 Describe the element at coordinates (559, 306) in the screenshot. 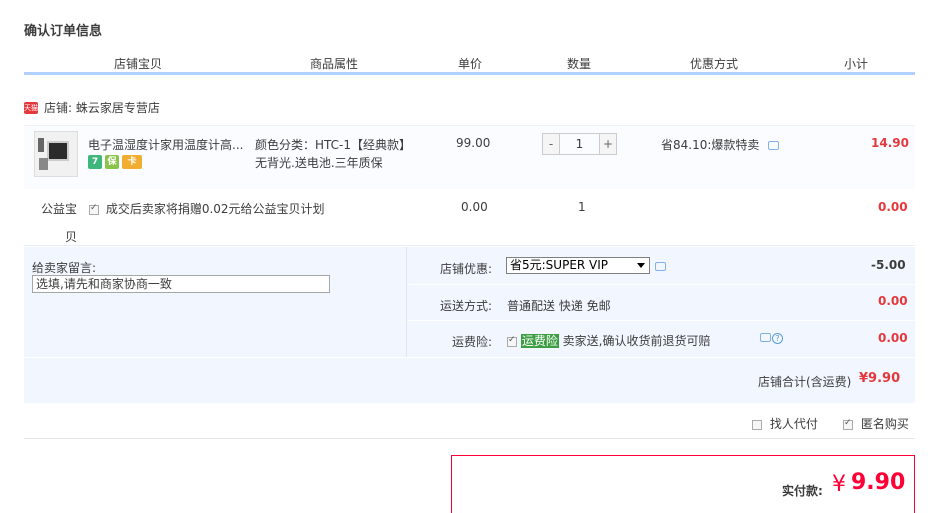

I see `shipping-method: 普通配送 快递 免邮` at that location.